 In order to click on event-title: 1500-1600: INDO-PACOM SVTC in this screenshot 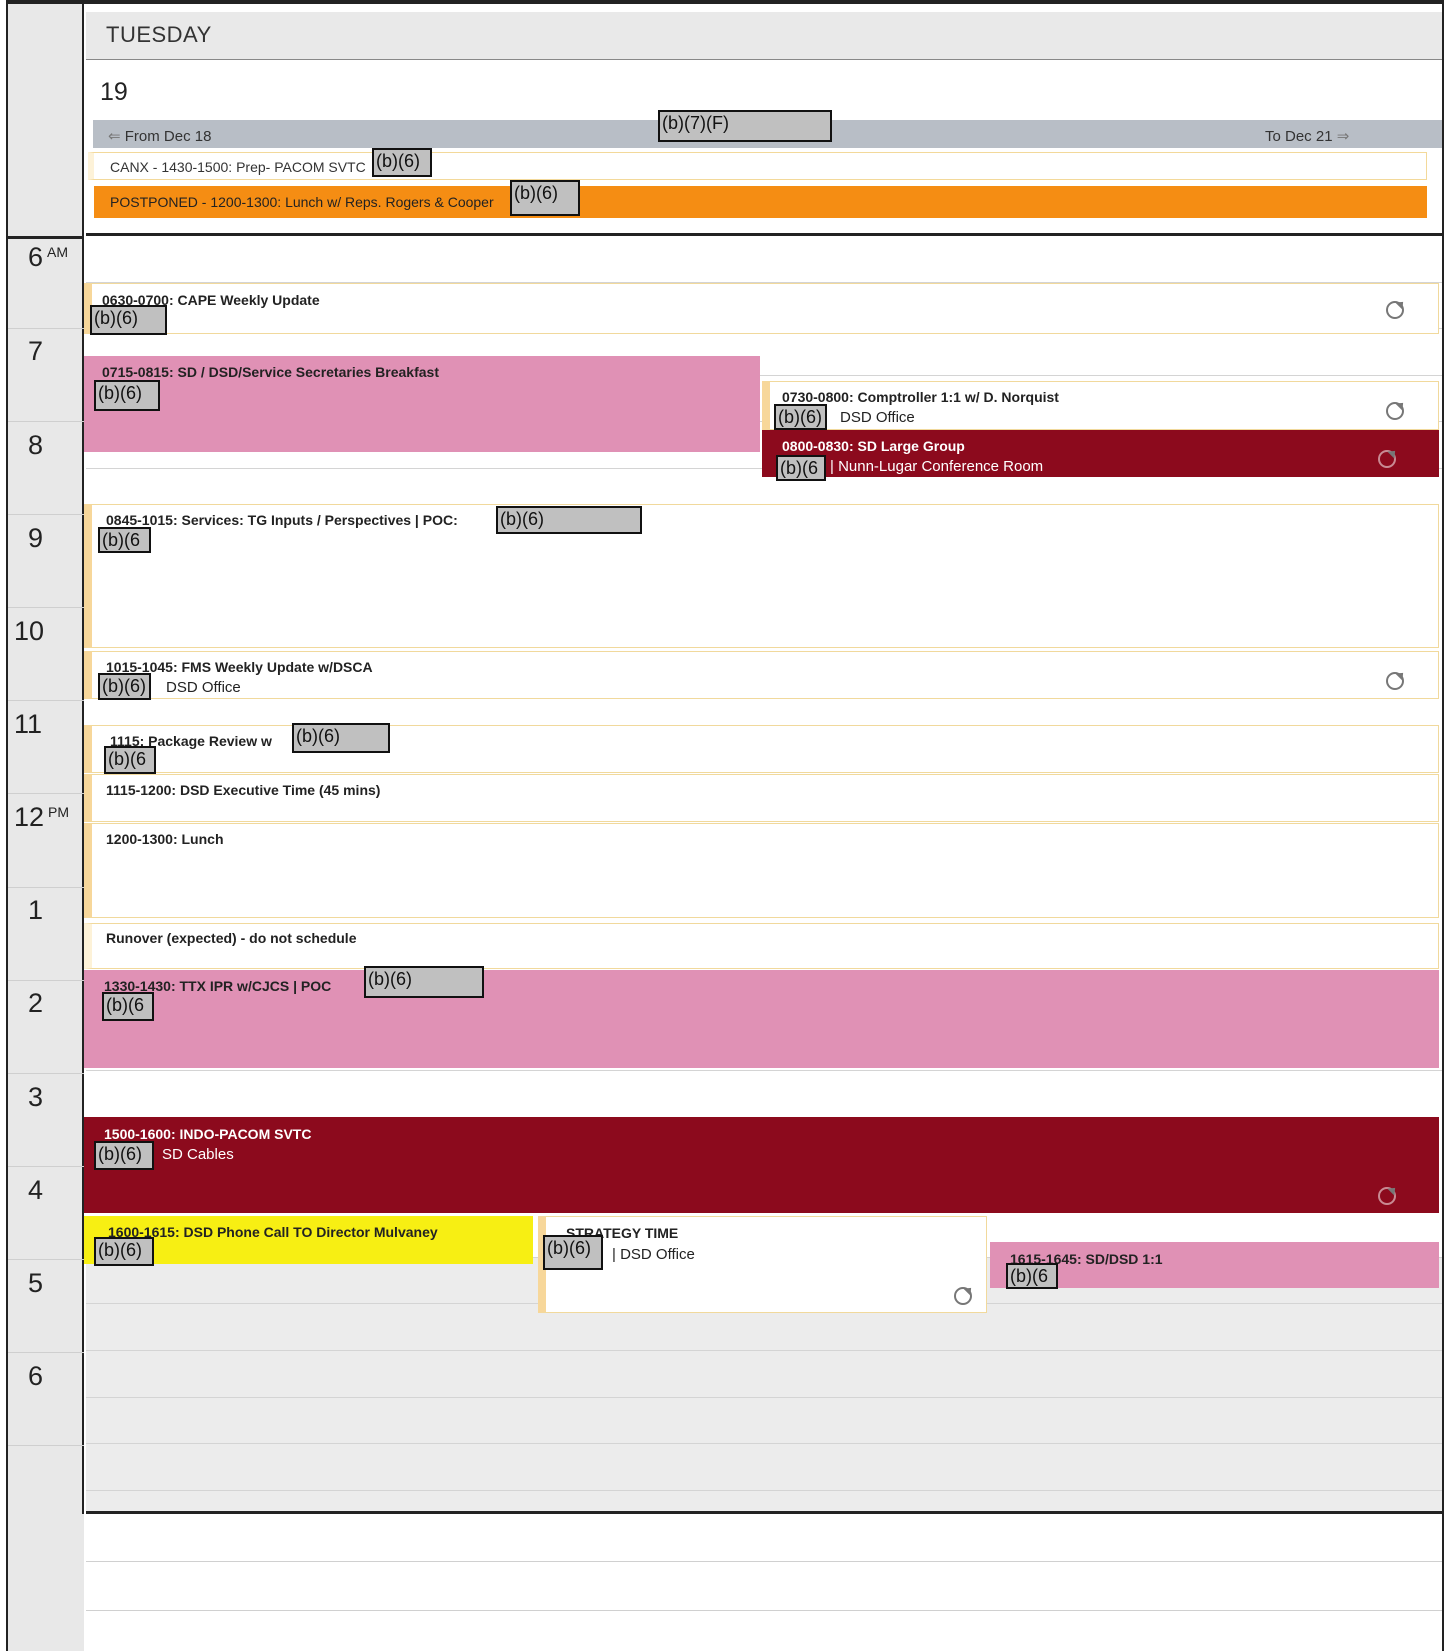, I will do `click(208, 1134)`.